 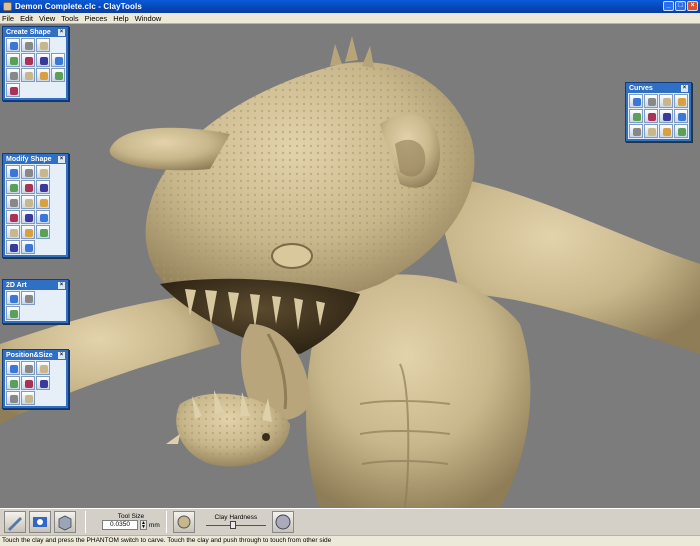 What do you see at coordinates (28, 187) in the screenshot?
I see `flatten-icon` at bounding box center [28, 187].